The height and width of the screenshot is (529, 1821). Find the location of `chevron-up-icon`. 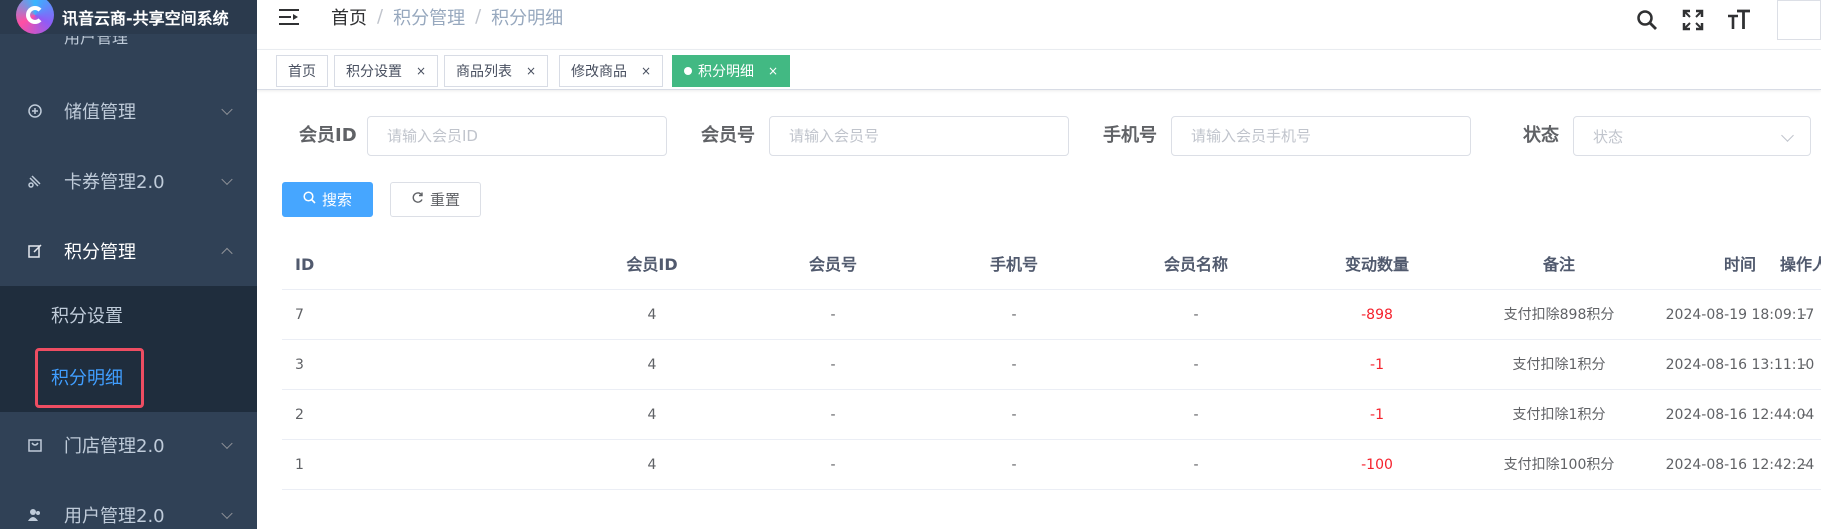

chevron-up-icon is located at coordinates (227, 253).